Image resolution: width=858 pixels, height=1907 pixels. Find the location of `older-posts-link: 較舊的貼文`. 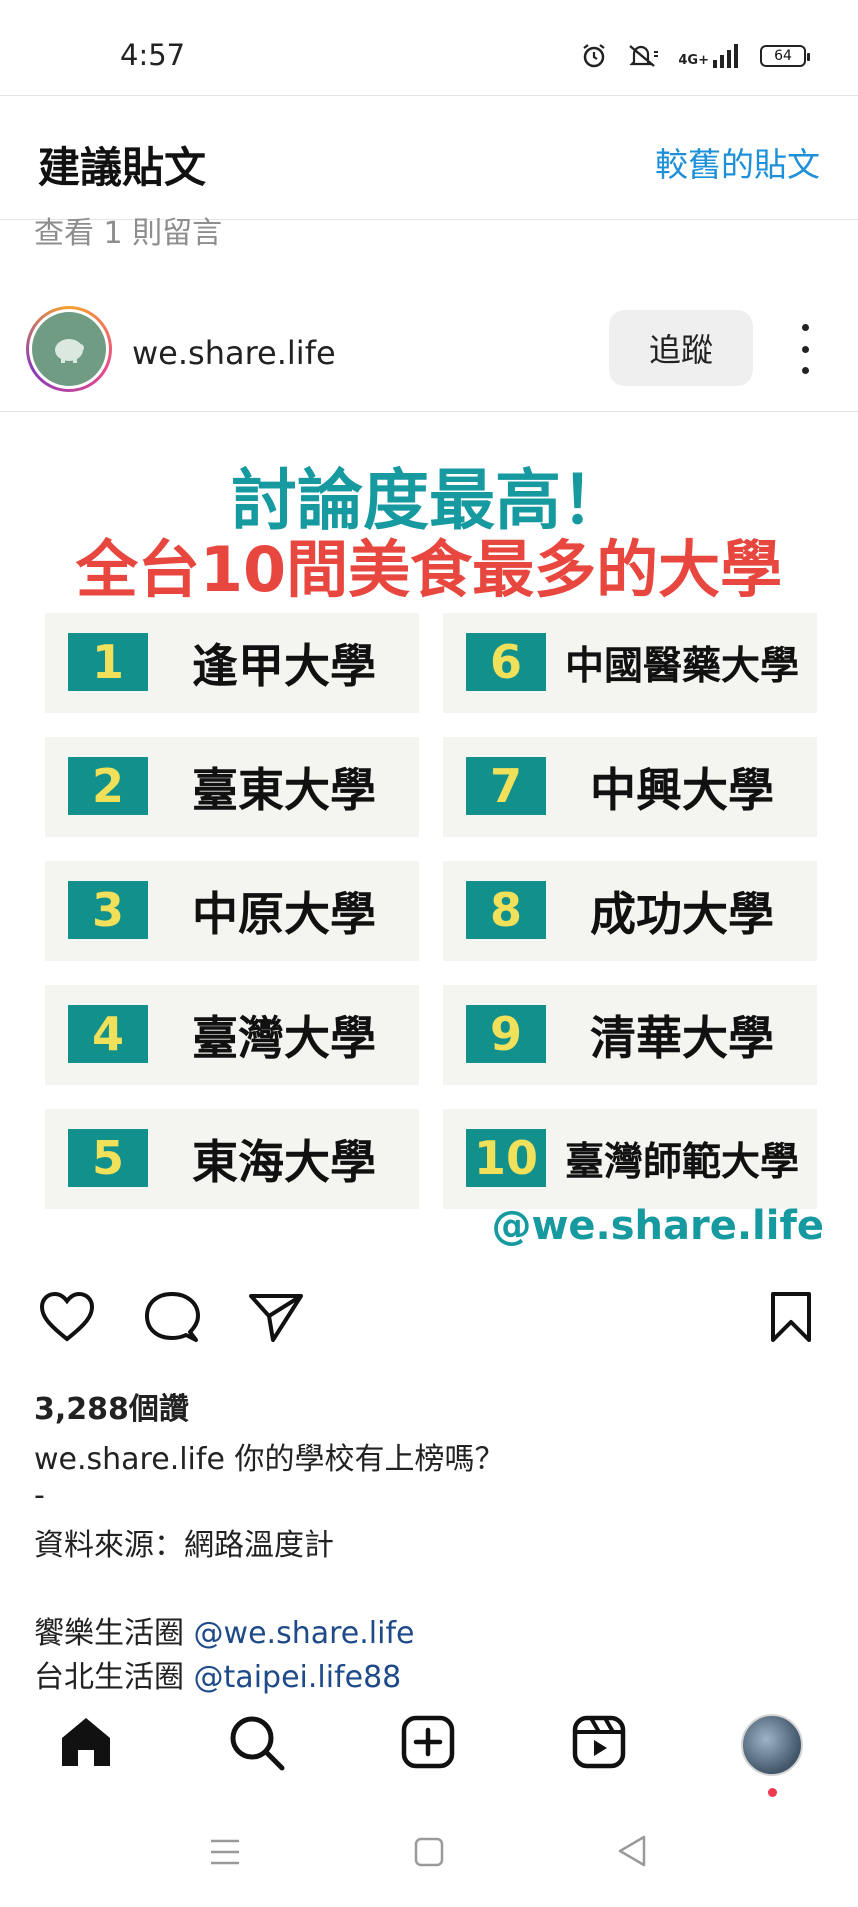

older-posts-link: 較舊的貼文 is located at coordinates (737, 162).